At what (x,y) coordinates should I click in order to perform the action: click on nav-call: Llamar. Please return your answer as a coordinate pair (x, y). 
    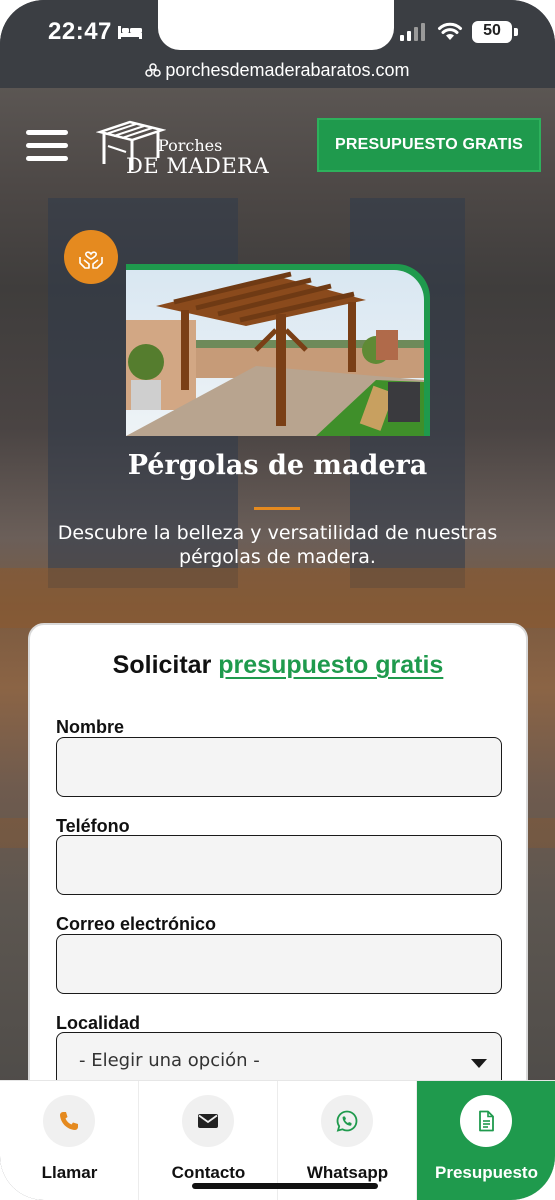
    Looking at the image, I should click on (69, 1140).